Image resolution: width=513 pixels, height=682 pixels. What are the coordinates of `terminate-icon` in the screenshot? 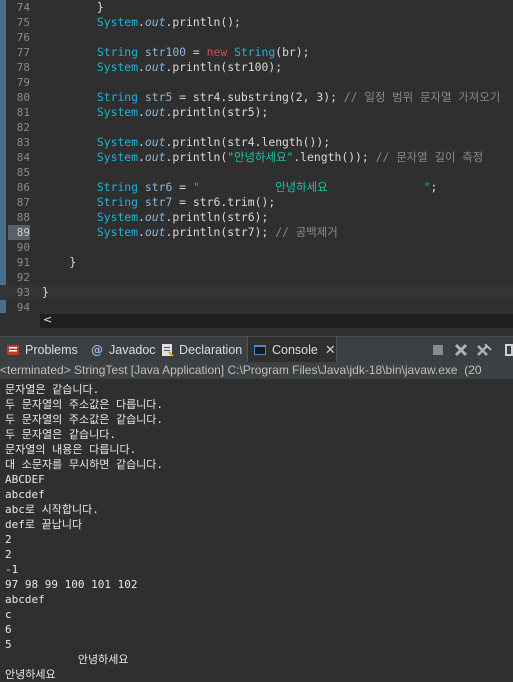 It's located at (438, 350).